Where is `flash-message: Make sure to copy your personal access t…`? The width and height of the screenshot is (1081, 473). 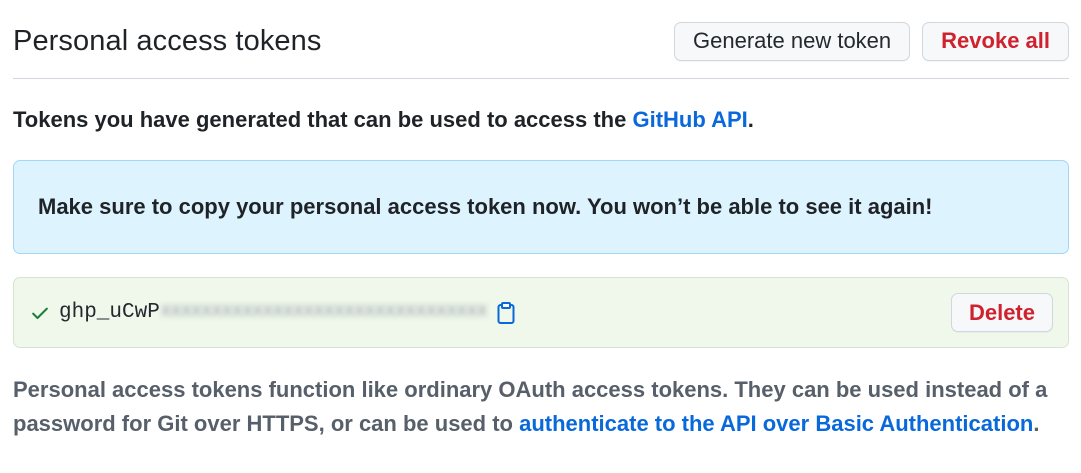
flash-message: Make sure to copy your personal access t… is located at coordinates (485, 206).